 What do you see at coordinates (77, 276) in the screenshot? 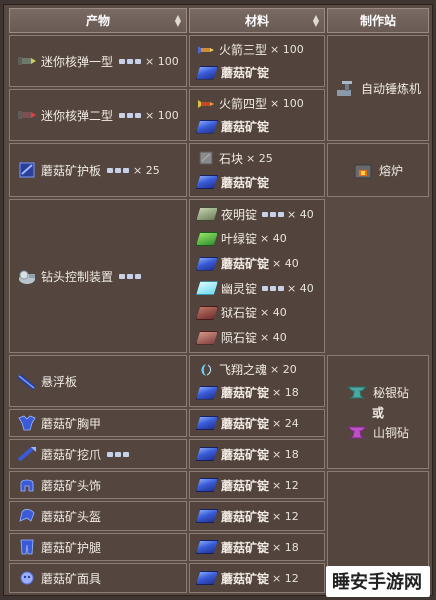
I see `product-name: 钻头控制装置` at bounding box center [77, 276].